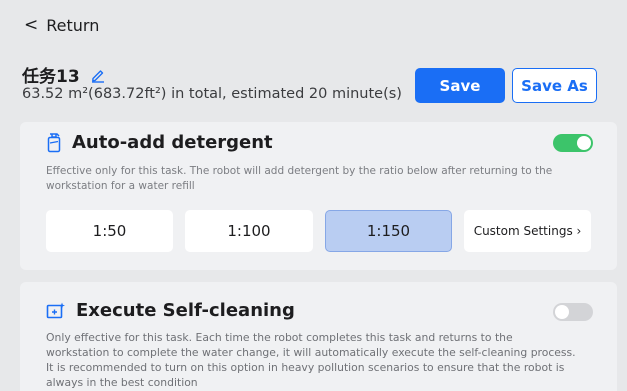 The width and height of the screenshot is (627, 391). I want to click on self-cleaning-title: Execute Self-cleaning, so click(185, 310).